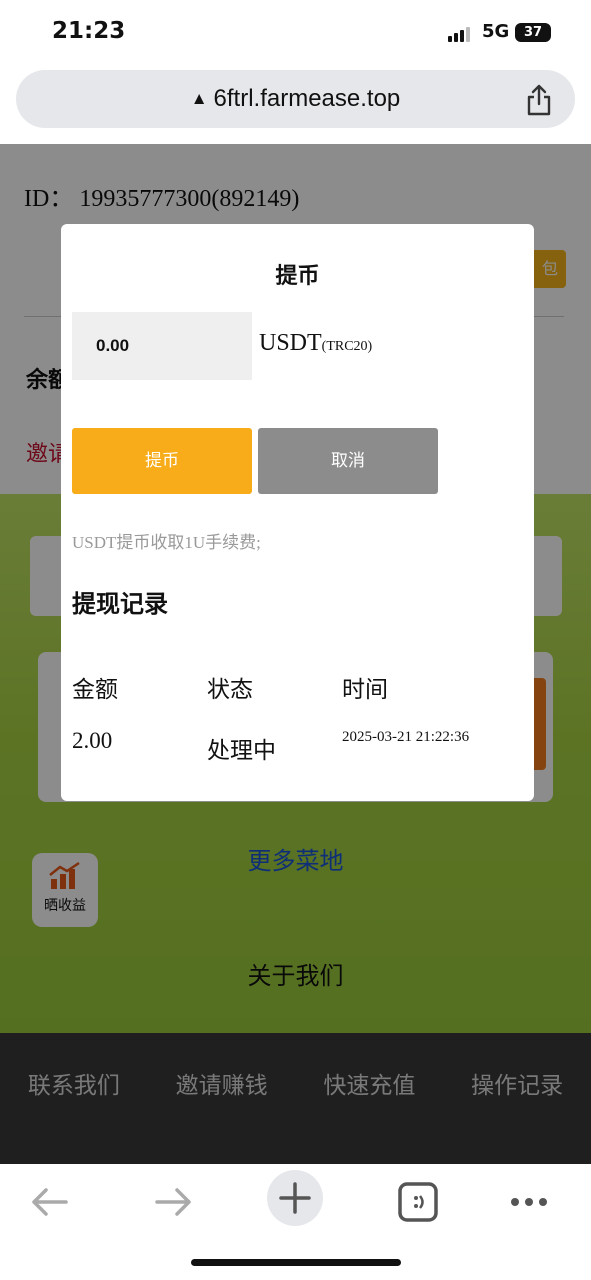 This screenshot has height=1280, width=591. Describe the element at coordinates (89, 31) in the screenshot. I see `status-time: 21:23` at that location.